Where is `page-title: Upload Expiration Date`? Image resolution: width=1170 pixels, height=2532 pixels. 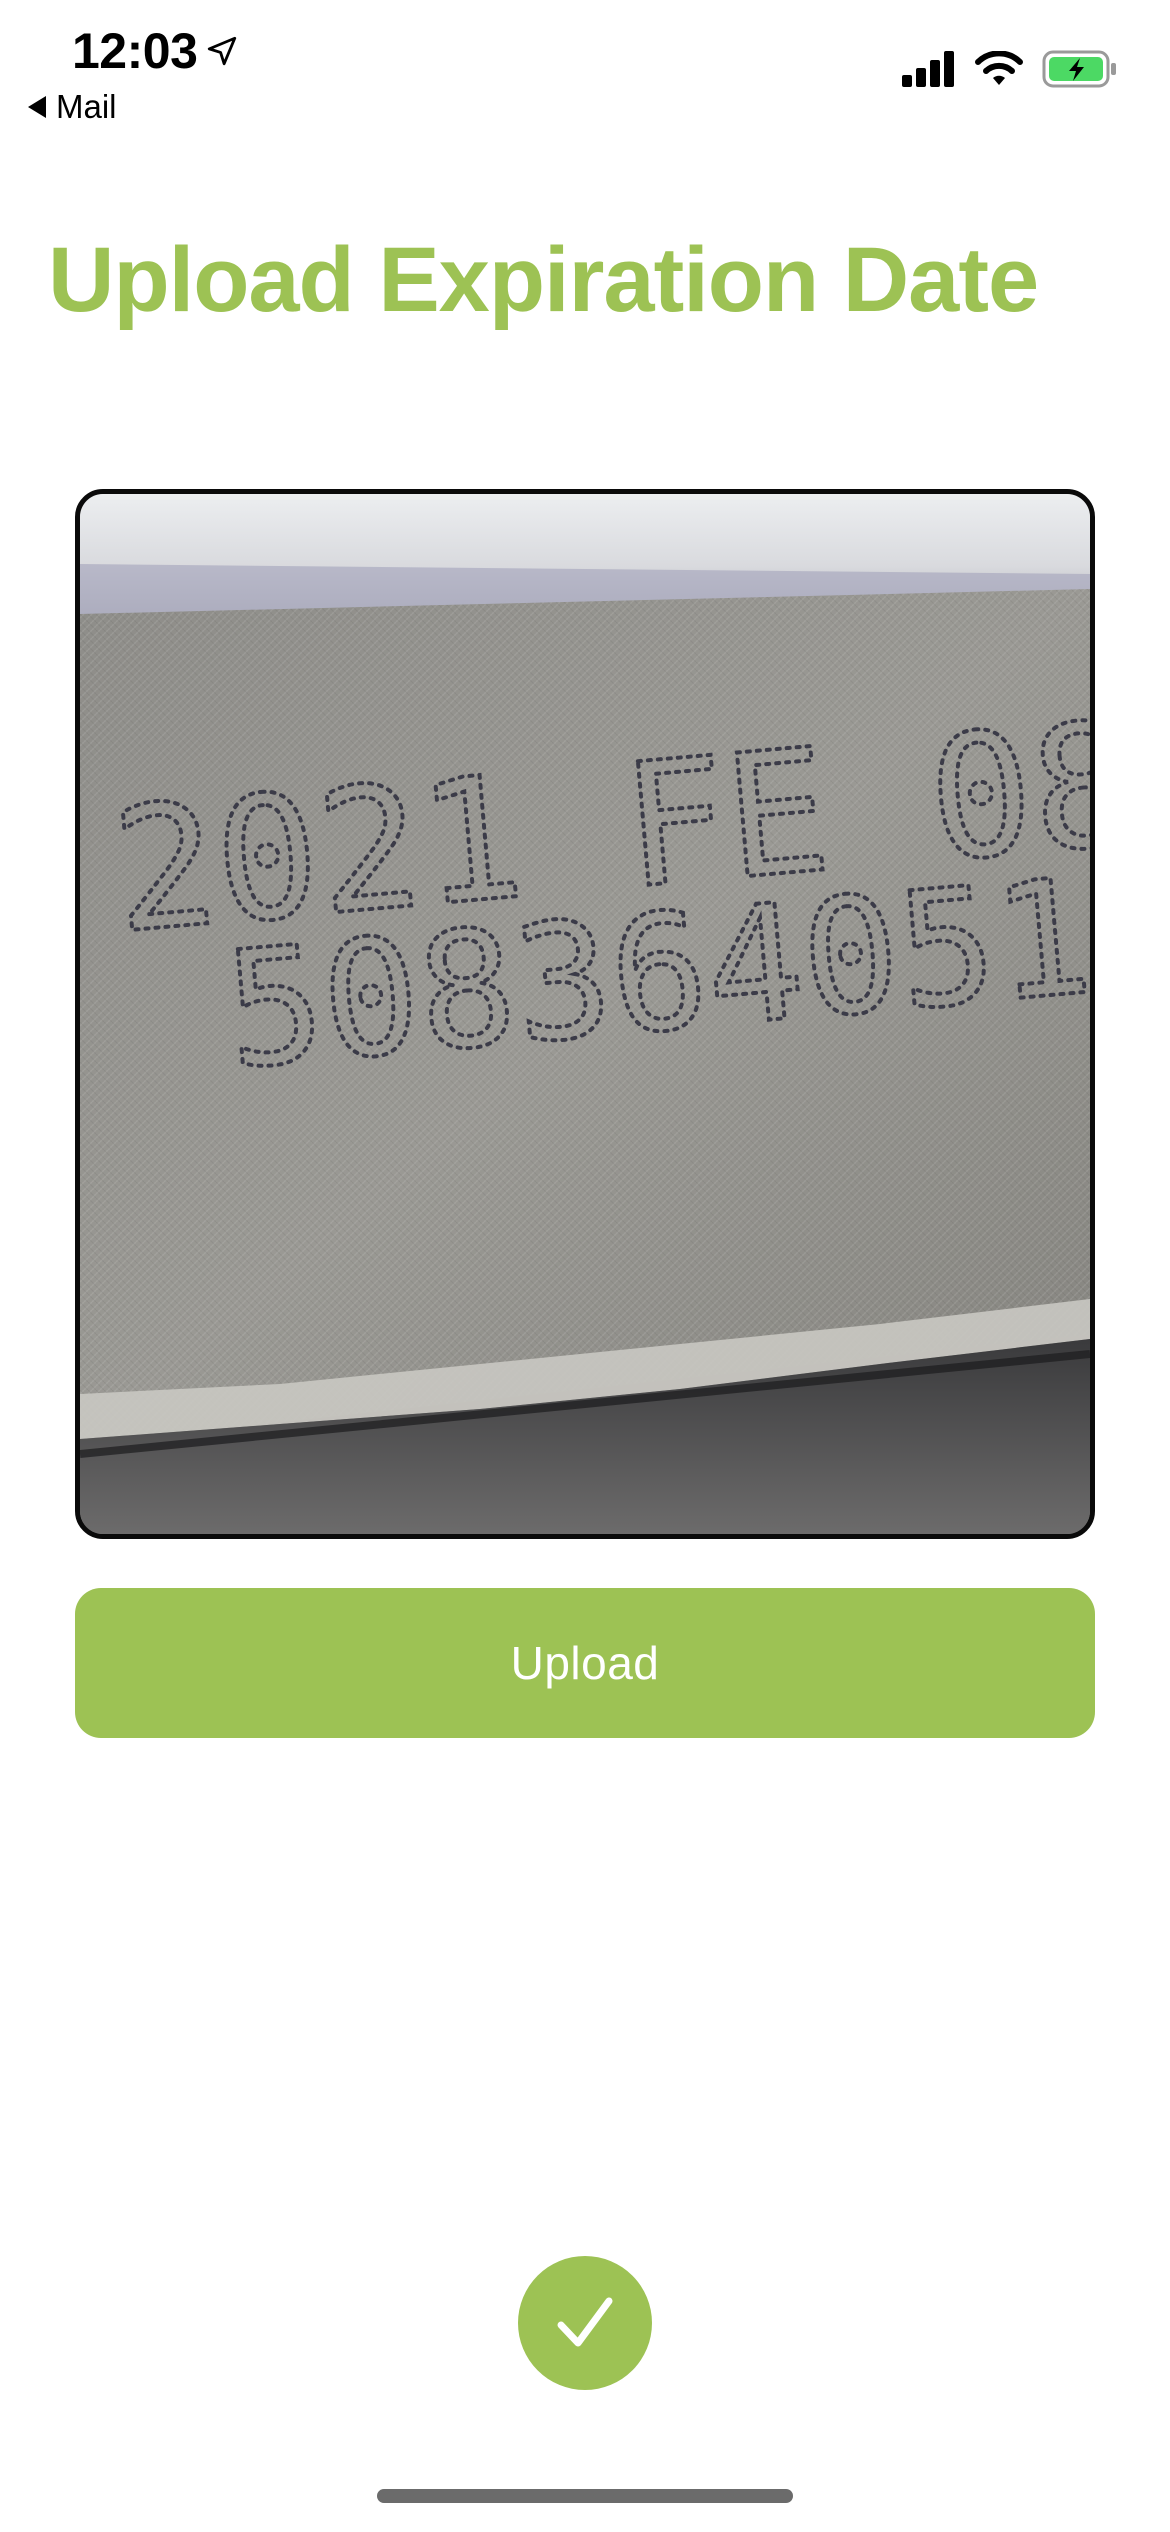
page-title: Upload Expiration Date is located at coordinates (543, 280).